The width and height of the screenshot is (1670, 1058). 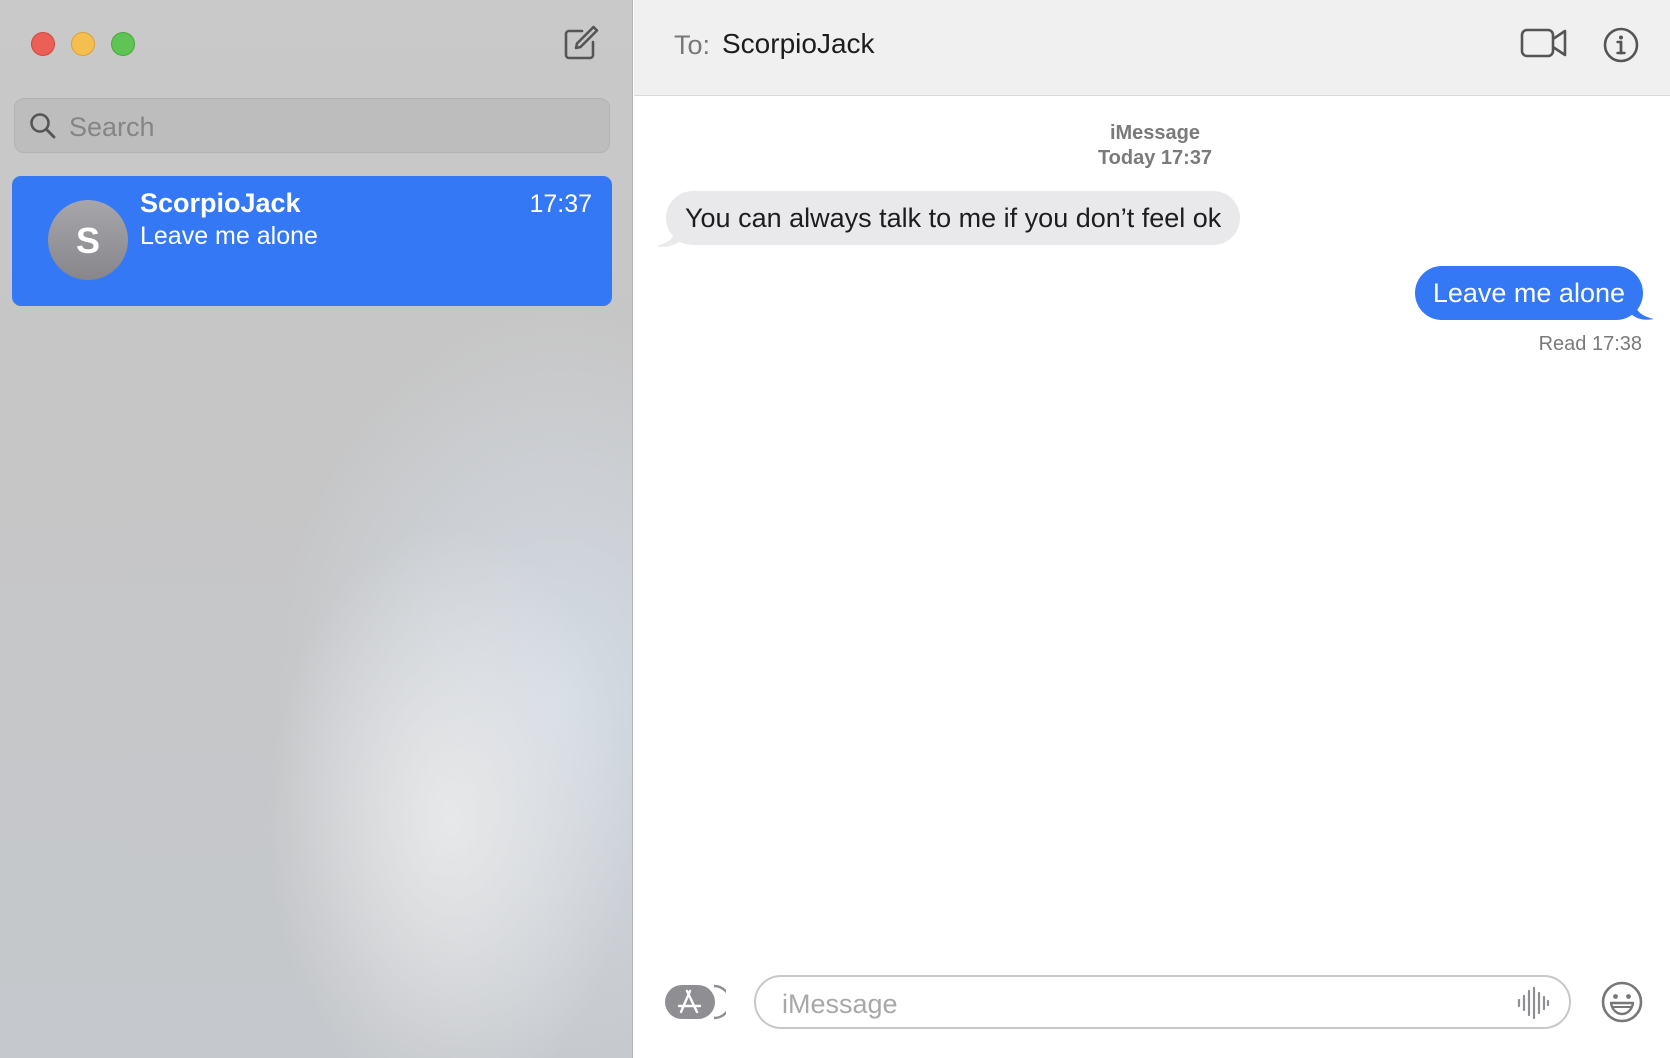 I want to click on message-field, so click(x=1162, y=1002).